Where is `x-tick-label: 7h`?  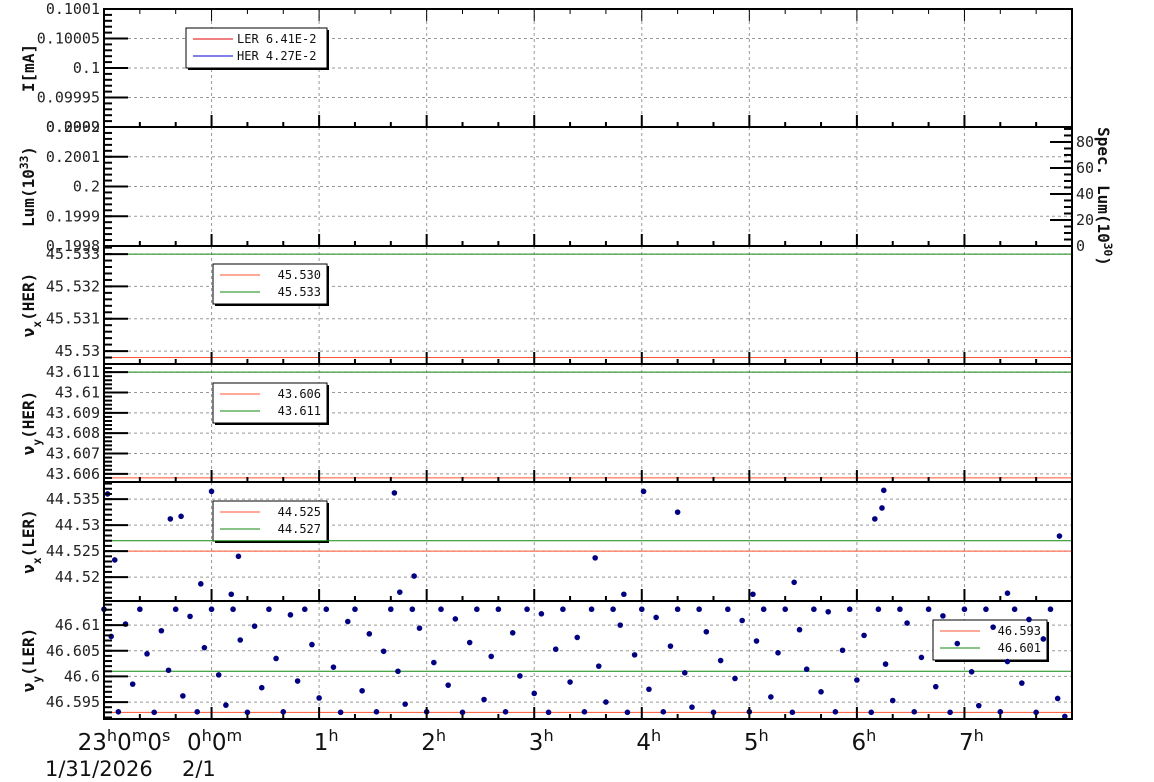 x-tick-label: 7h is located at coordinates (971, 741).